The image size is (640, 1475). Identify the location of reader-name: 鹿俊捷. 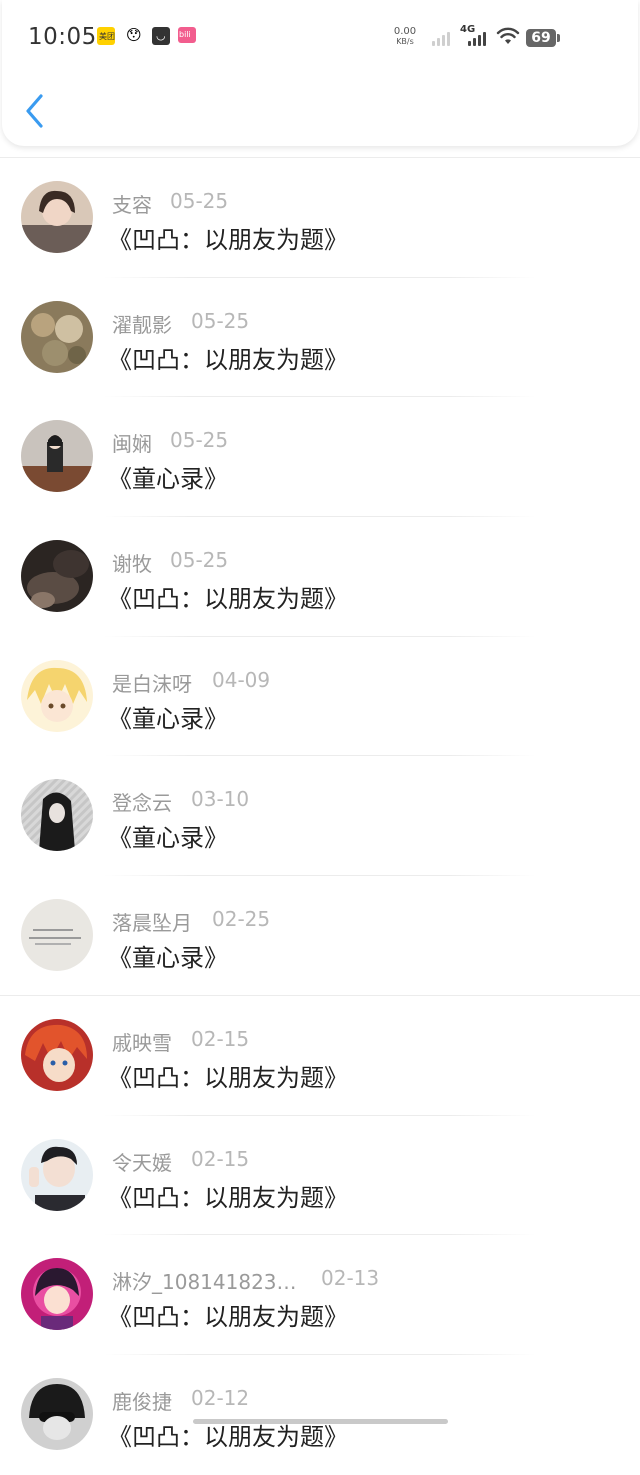
(142, 1401).